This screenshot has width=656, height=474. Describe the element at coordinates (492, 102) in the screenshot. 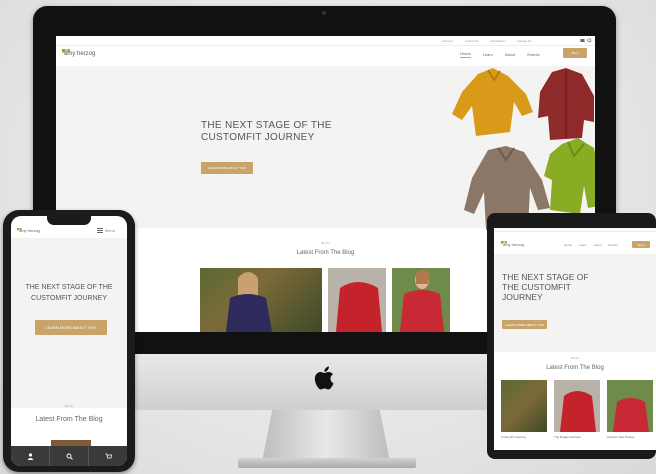

I see `yellow-sweater-image` at that location.